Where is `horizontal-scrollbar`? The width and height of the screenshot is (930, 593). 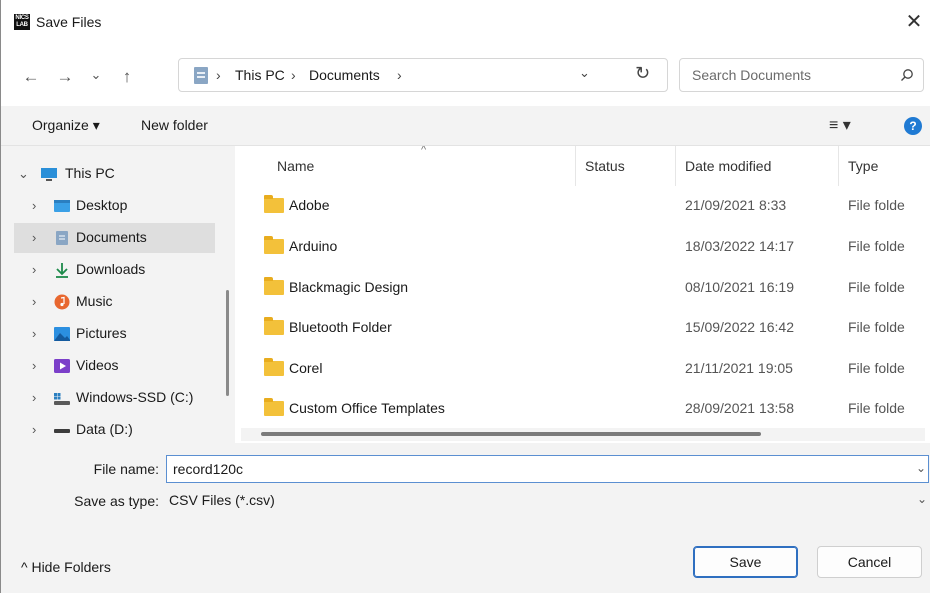
horizontal-scrollbar is located at coordinates (583, 434).